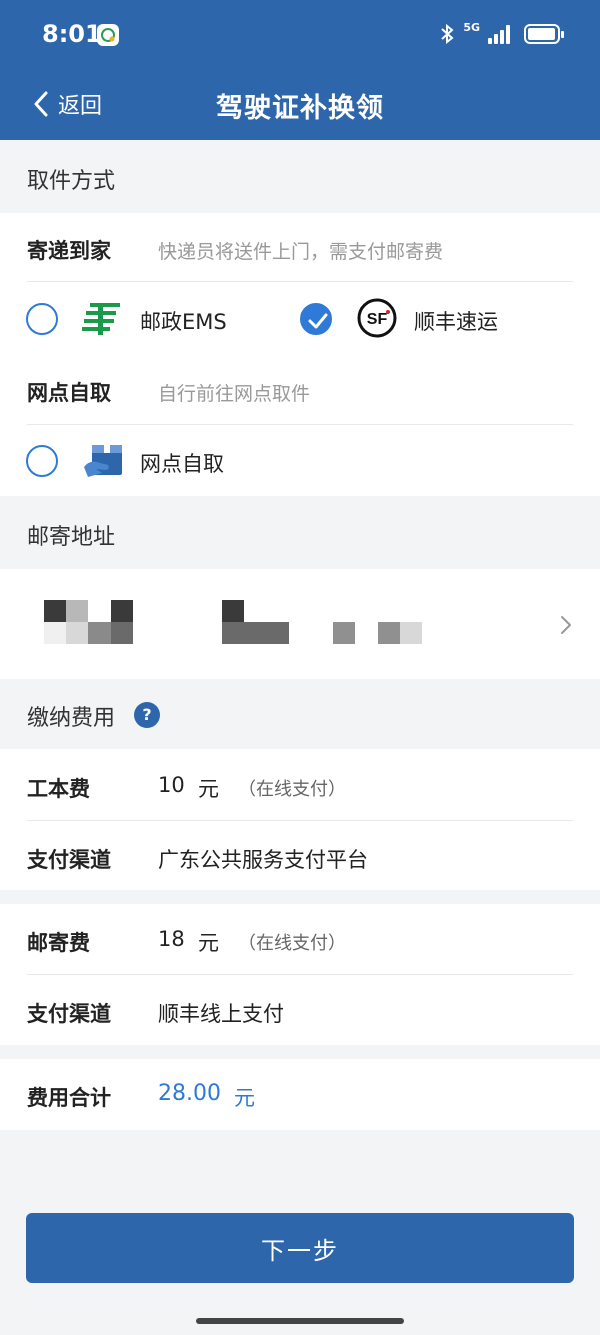  Describe the element at coordinates (447, 34) in the screenshot. I see `bluetooth-icon` at that location.